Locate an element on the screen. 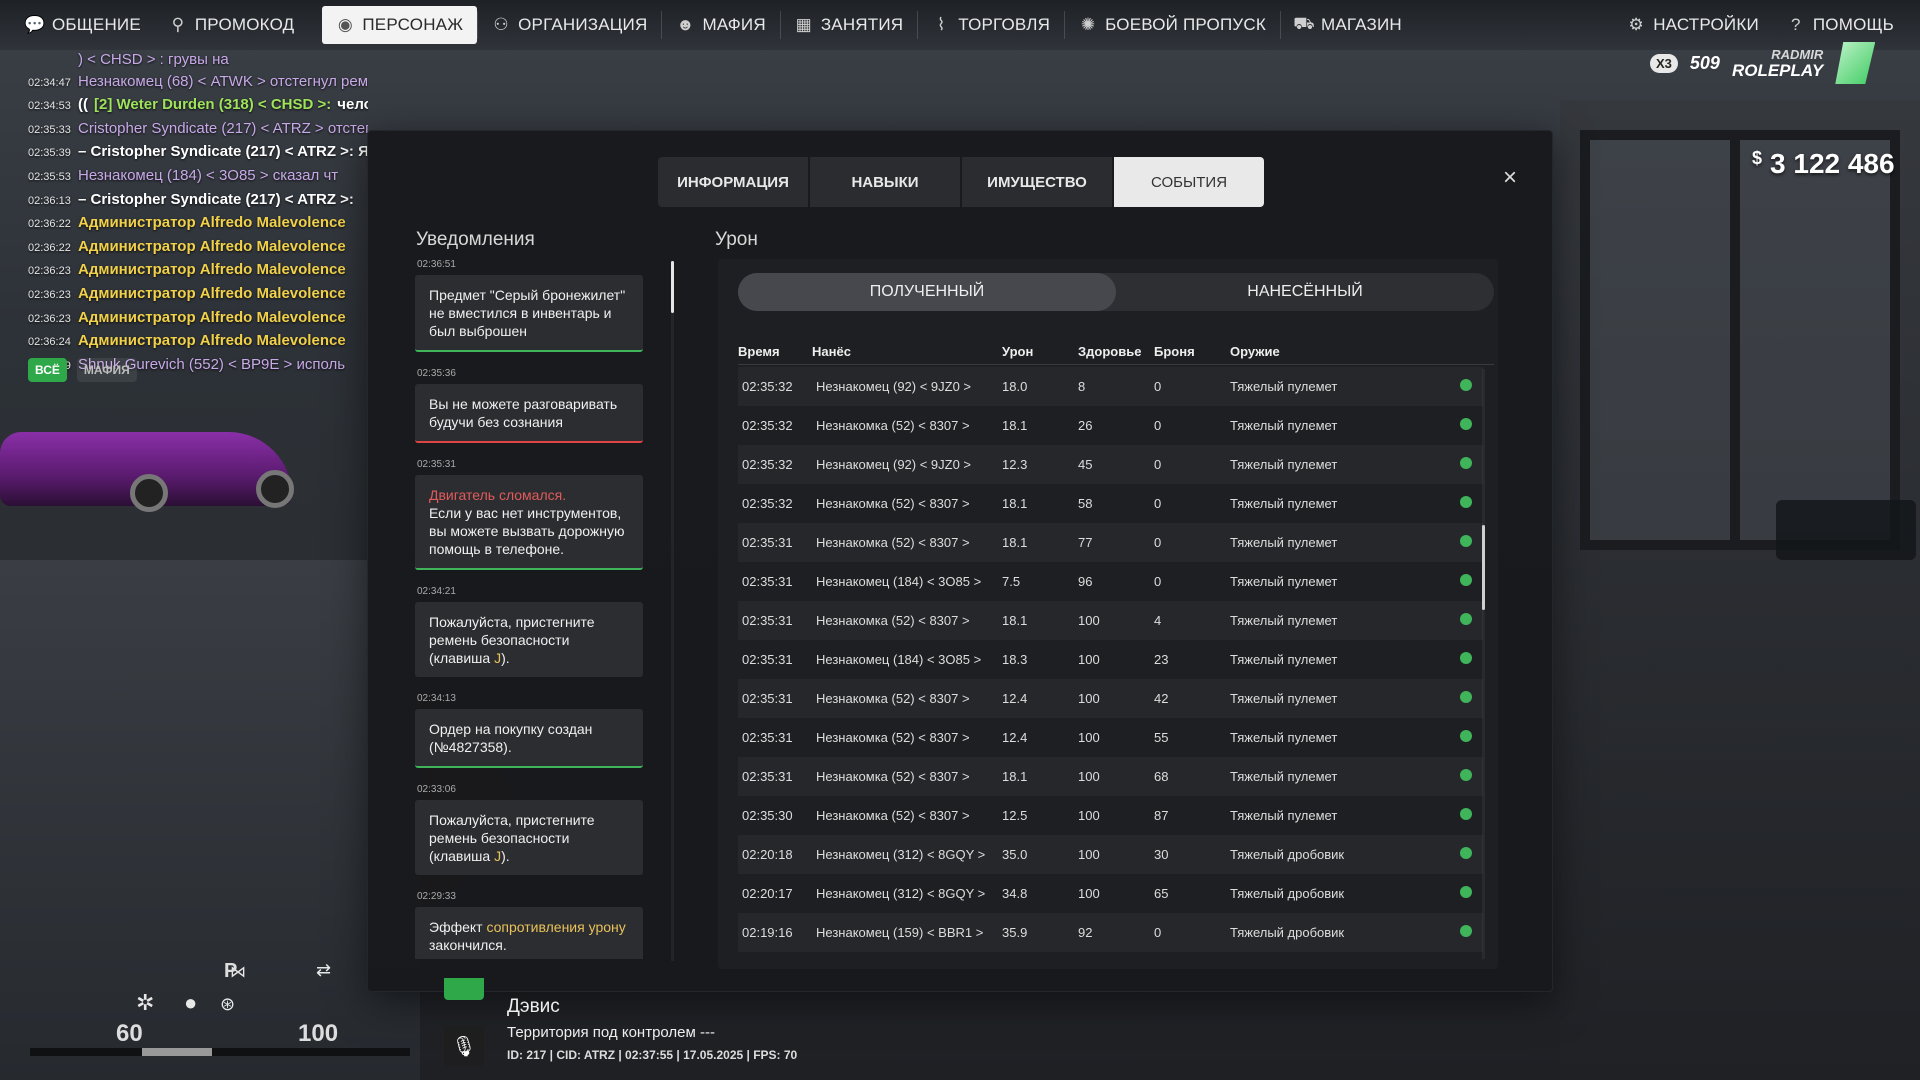  notification-text-tail: ). is located at coordinates (505, 856).